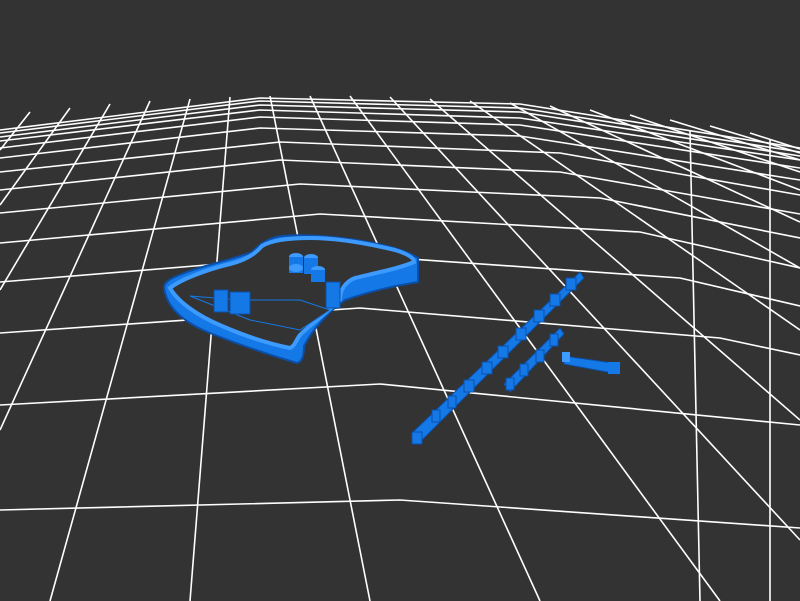  I want to click on guitar-body-cutter-outline, so click(290, 299).